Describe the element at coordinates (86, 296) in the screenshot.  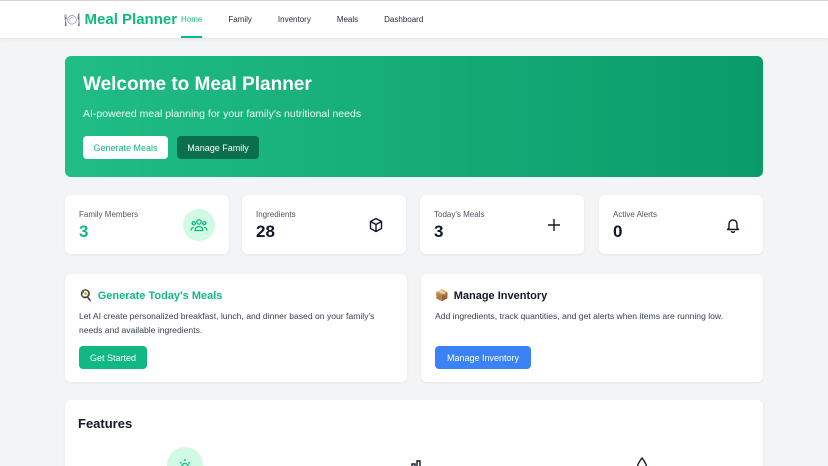
I see `magnifier-icon: 🍳` at that location.